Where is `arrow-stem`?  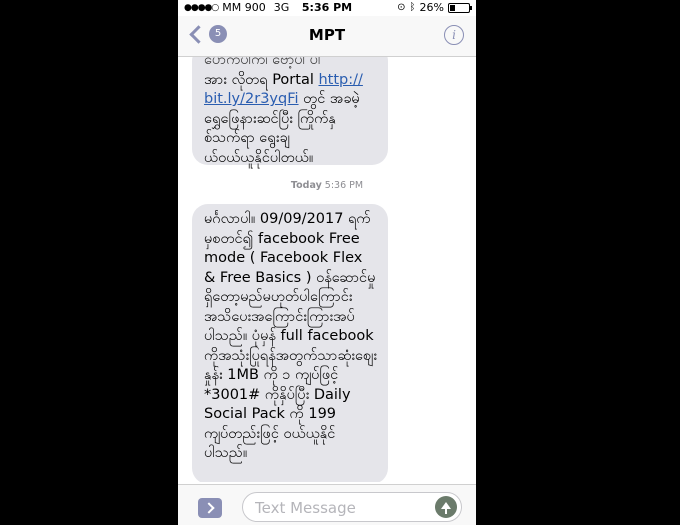
arrow-stem is located at coordinates (446, 510).